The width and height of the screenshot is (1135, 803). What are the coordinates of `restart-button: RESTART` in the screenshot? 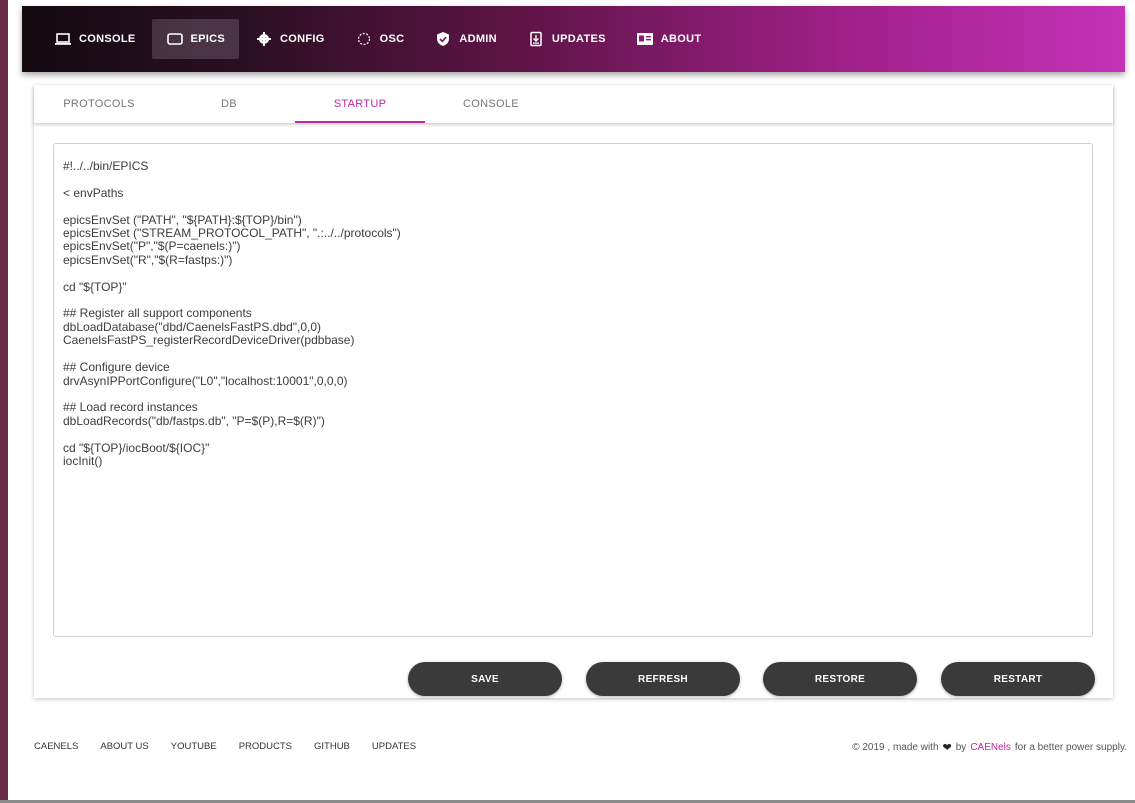 It's located at (1018, 679).